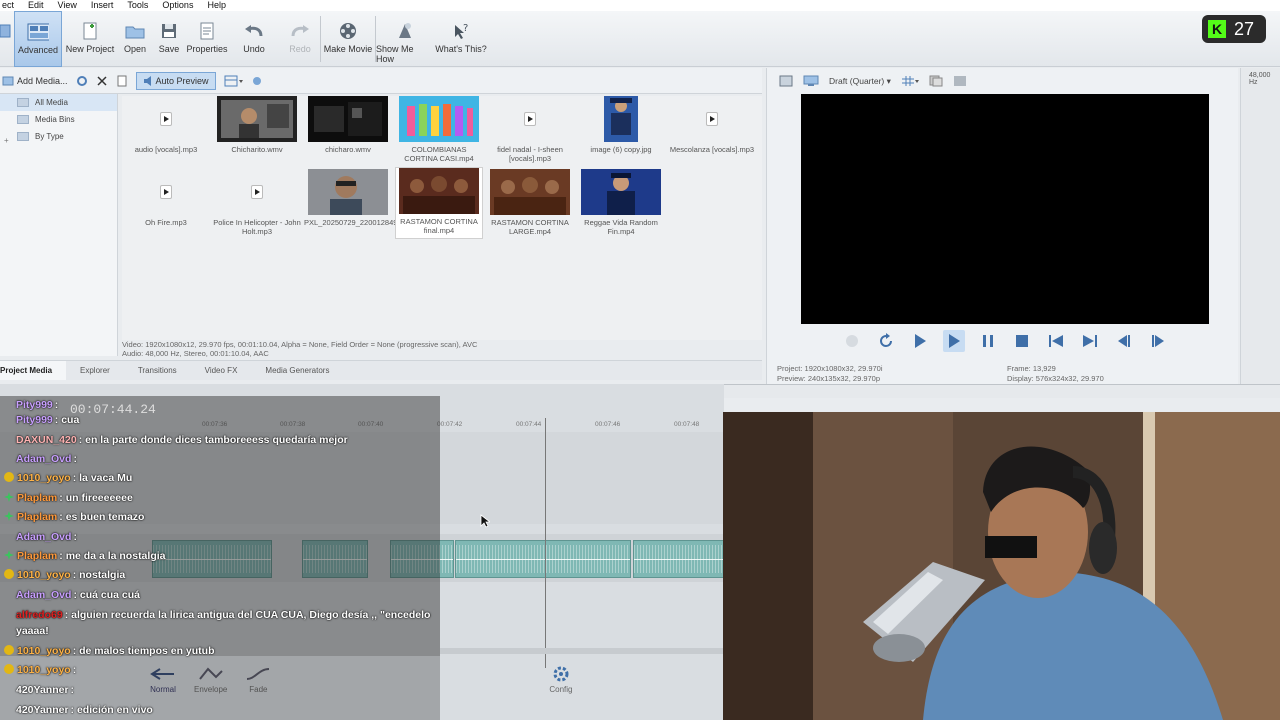  Describe the element at coordinates (1056, 341) in the screenshot. I see `go-to-start-button` at that location.